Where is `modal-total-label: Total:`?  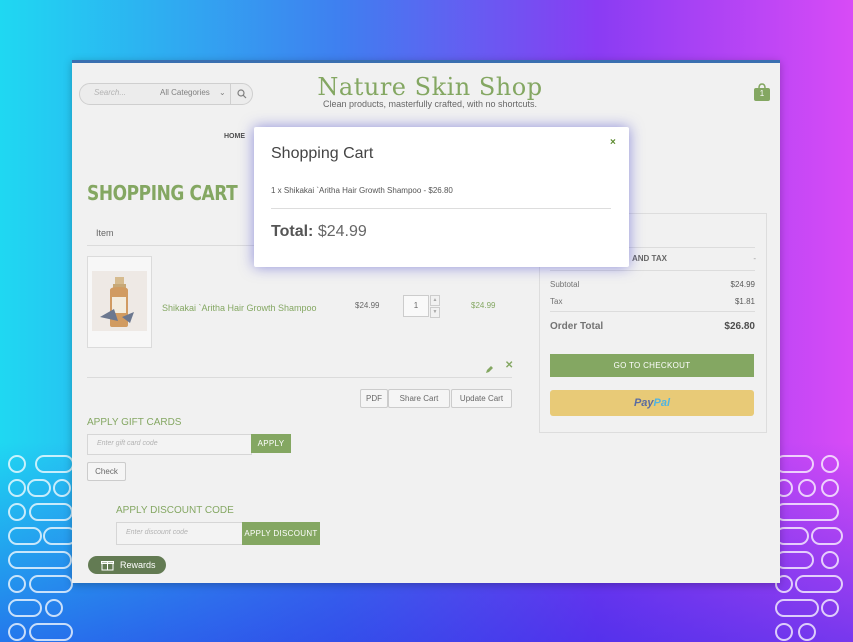 modal-total-label: Total: is located at coordinates (292, 231).